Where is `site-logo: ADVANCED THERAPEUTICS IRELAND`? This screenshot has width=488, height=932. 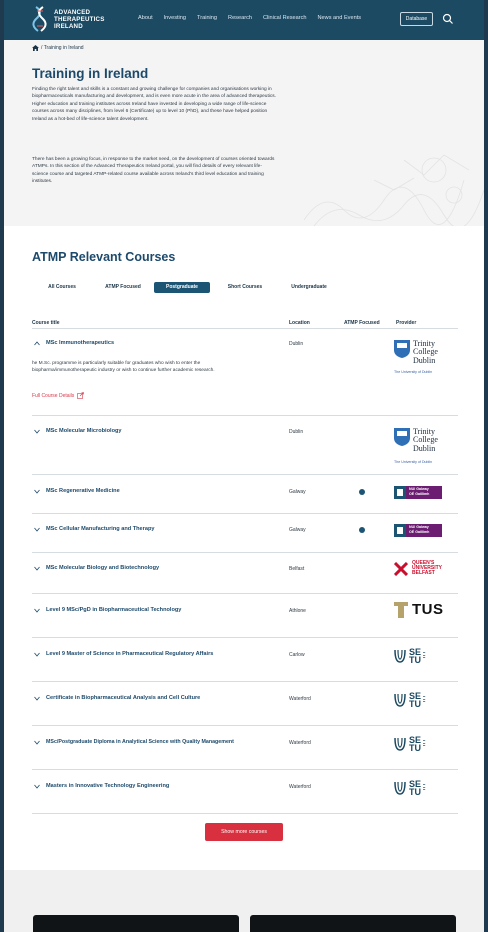 site-logo: ADVANCED THERAPEUTICS IRELAND is located at coordinates (68, 19).